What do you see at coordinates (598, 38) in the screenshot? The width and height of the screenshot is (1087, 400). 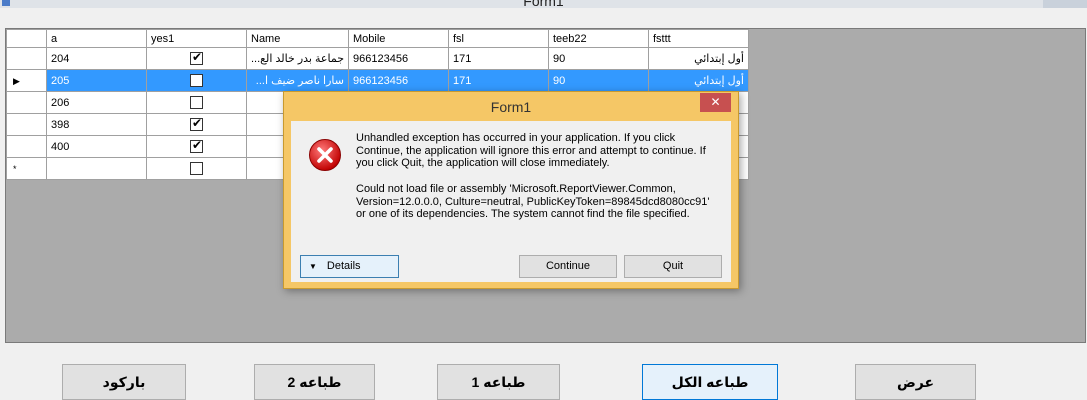 I see `column-header-teeb22: teeb22` at bounding box center [598, 38].